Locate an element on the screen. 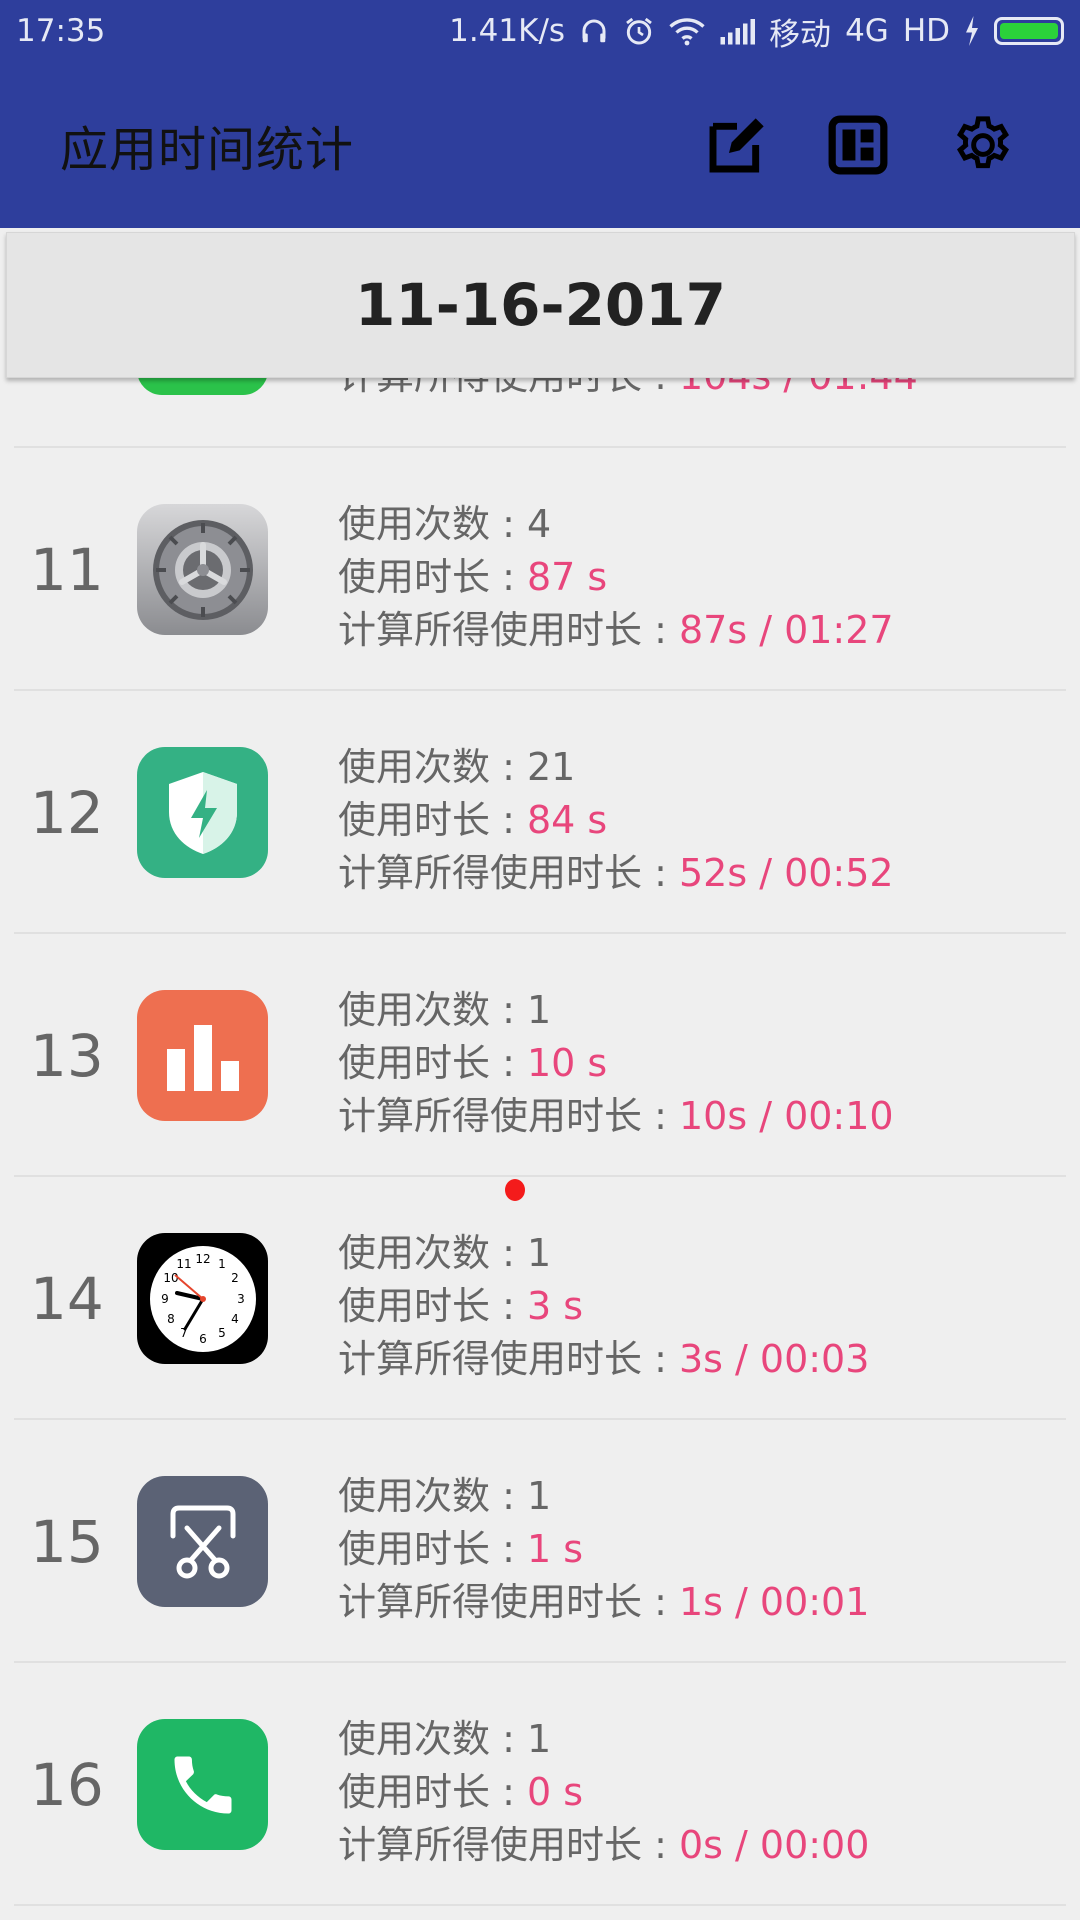 The image size is (1080, 1920). usage-duration-value: 0 s is located at coordinates (555, 1792).